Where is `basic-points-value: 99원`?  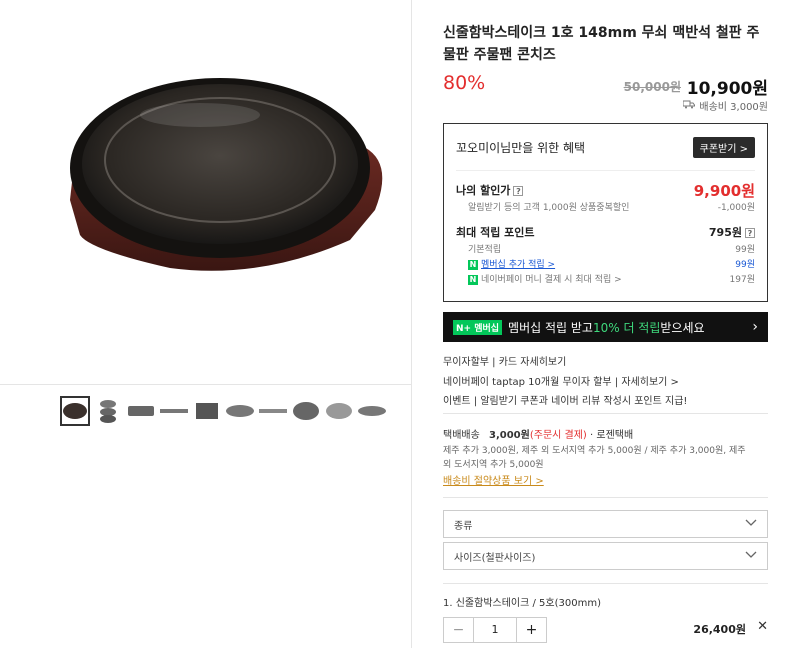
basic-points-value: 99원 is located at coordinates (745, 250).